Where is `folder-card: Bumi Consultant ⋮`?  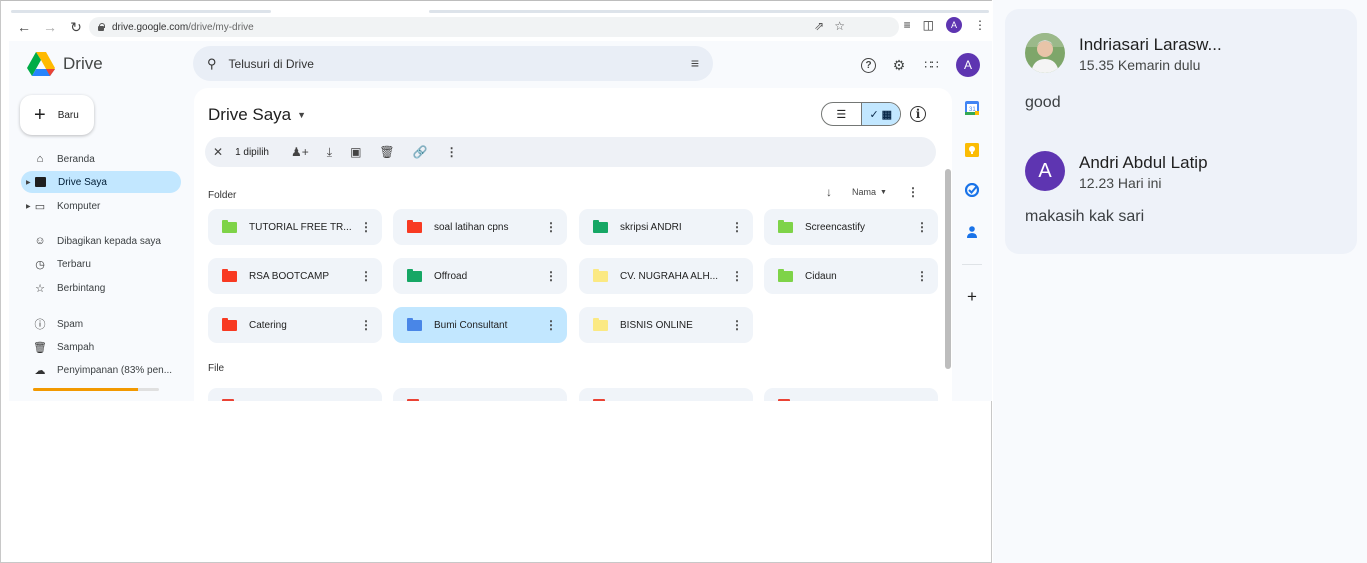 folder-card: Bumi Consultant ⋮ is located at coordinates (480, 325).